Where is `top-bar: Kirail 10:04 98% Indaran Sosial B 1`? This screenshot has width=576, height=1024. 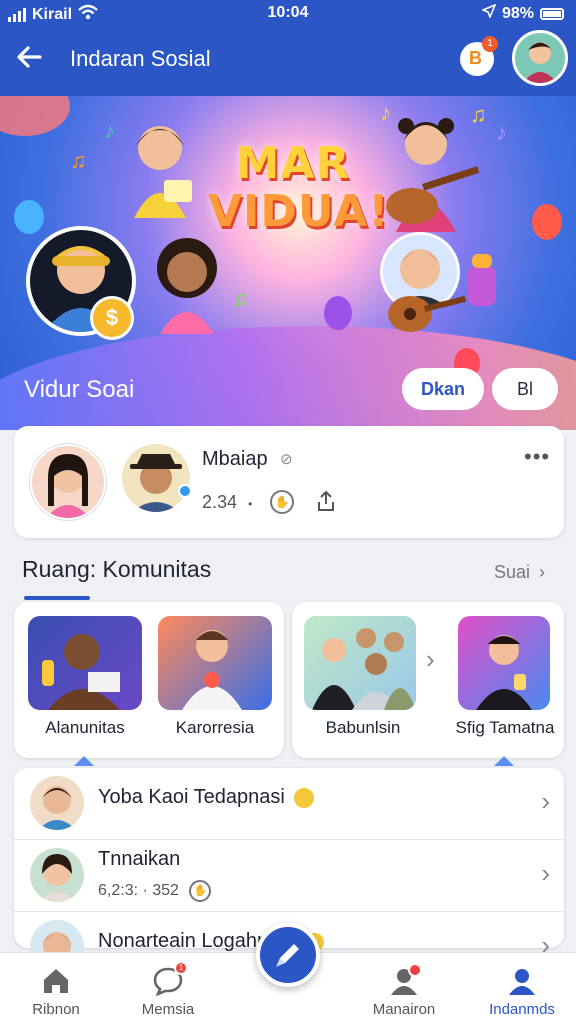
top-bar: Kirail 10:04 98% Indaran Sosial B 1 is located at coordinates (288, 48).